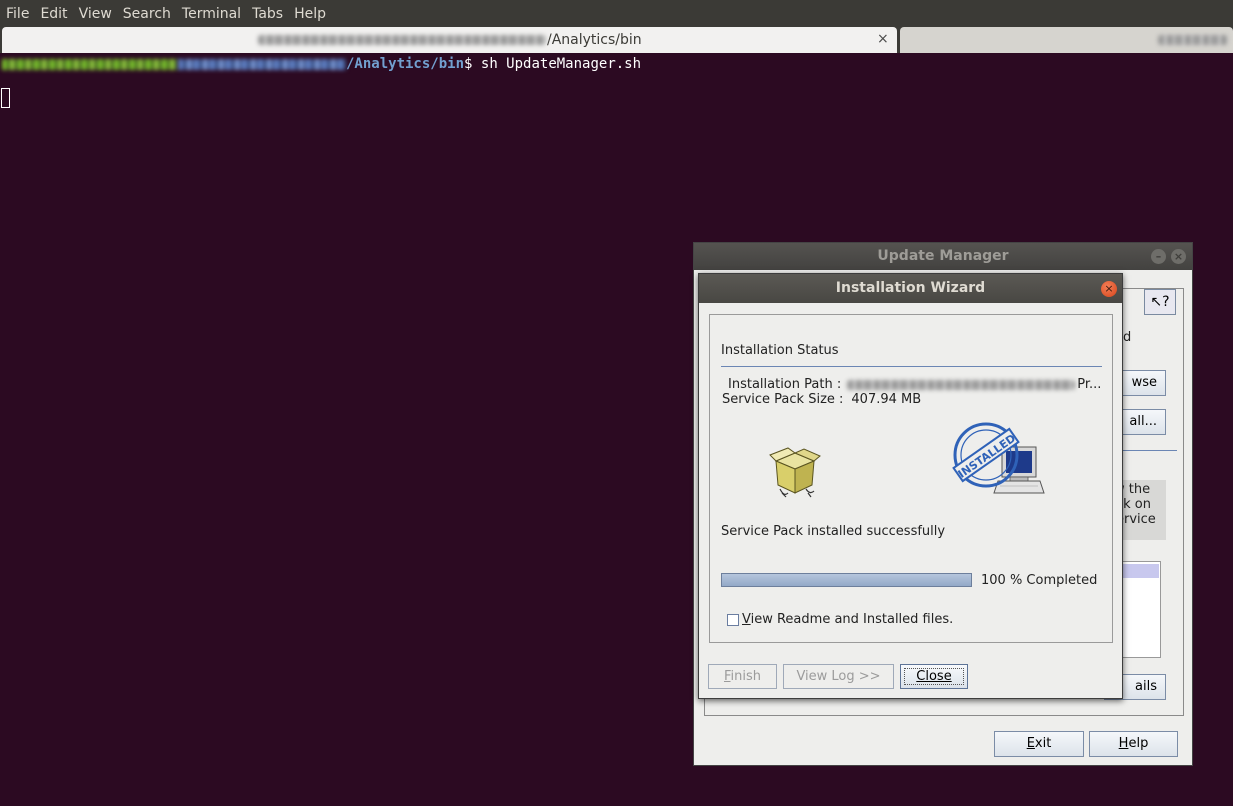  What do you see at coordinates (1039, 580) in the screenshot?
I see `progress-label: 100 % Completed` at bounding box center [1039, 580].